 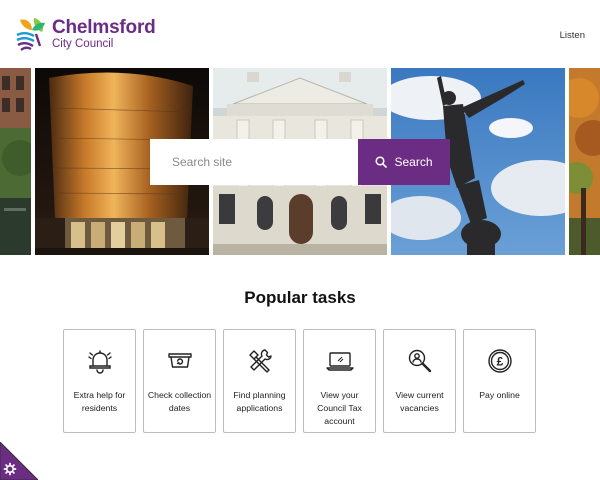 I want to click on task-label: View current vacancies, so click(x=419, y=401).